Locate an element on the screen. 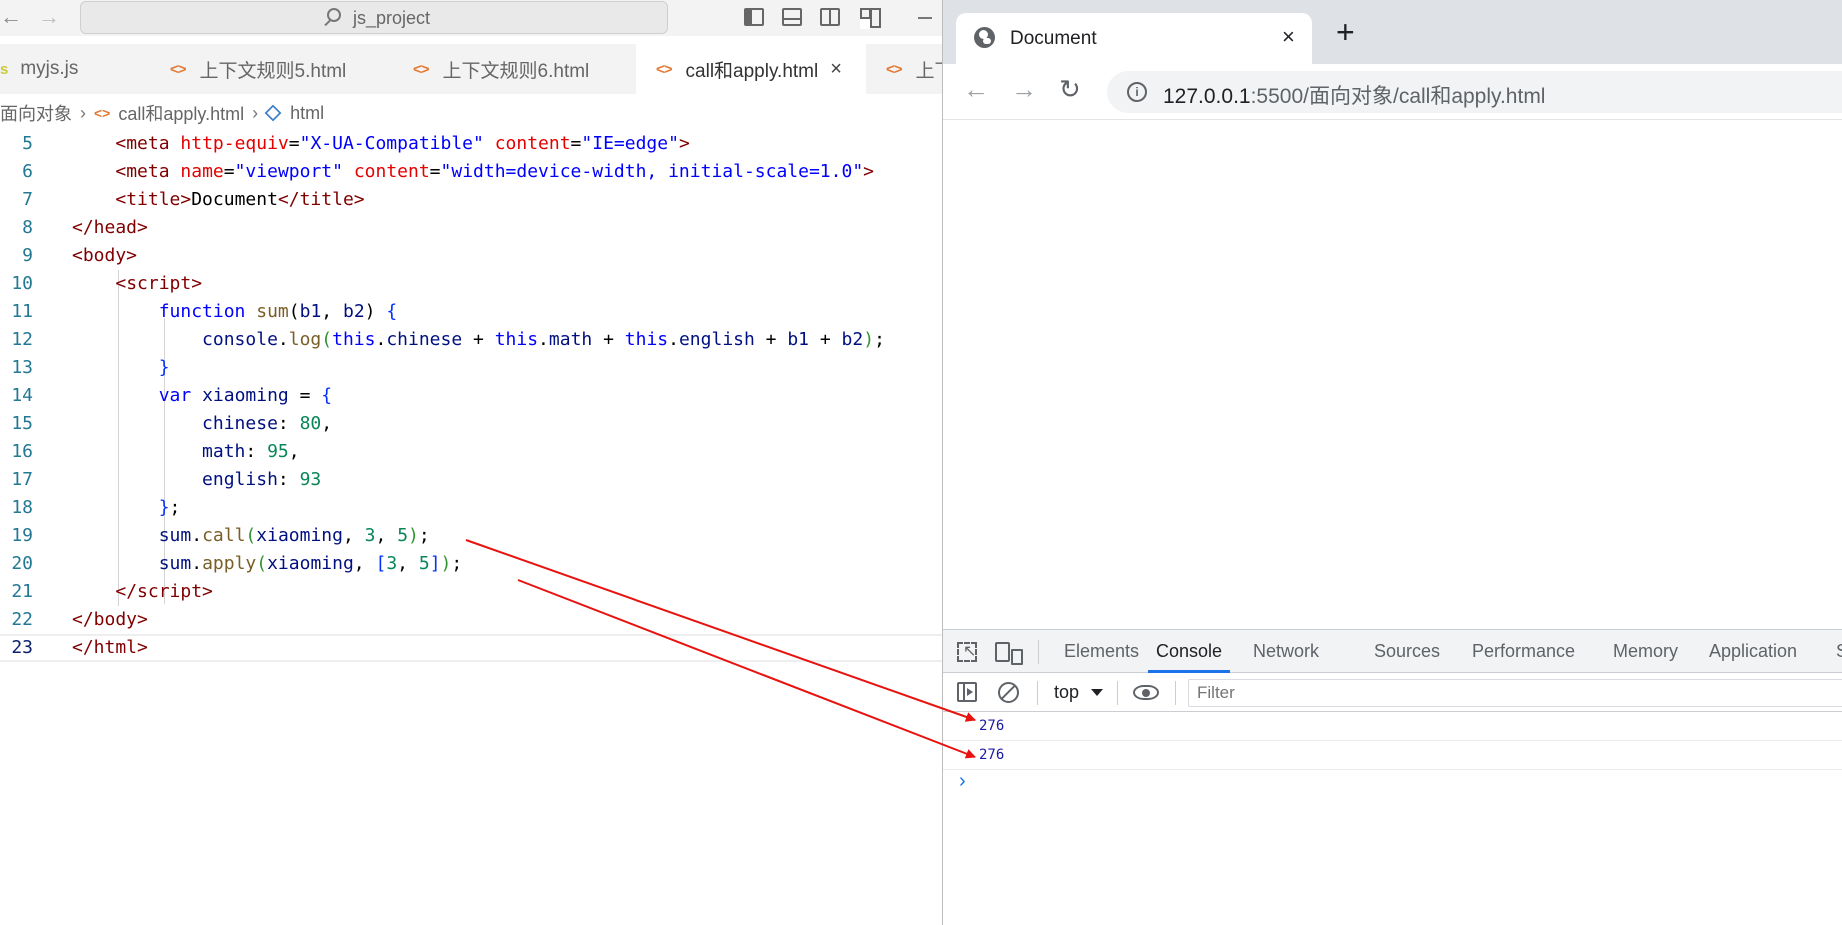 The image size is (1842, 925). tab-application: Application is located at coordinates (1753, 651).